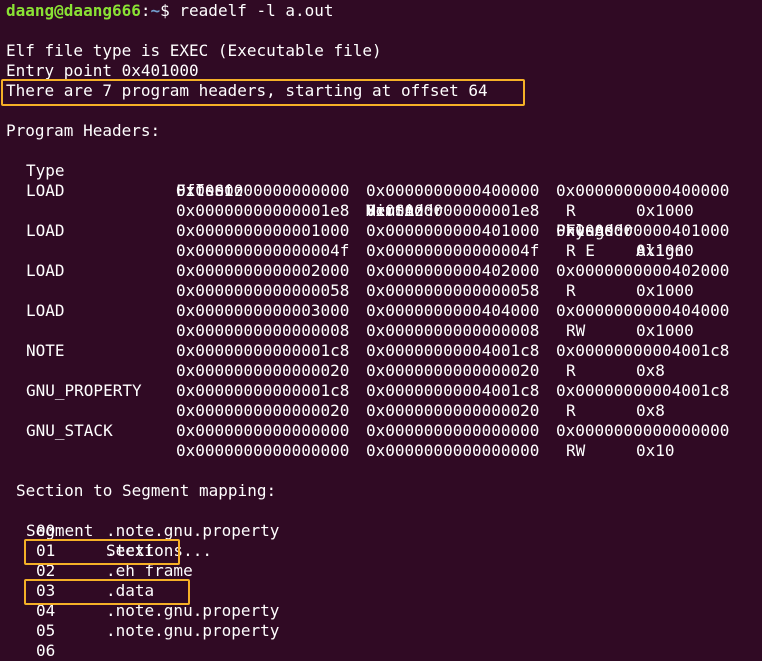  Describe the element at coordinates (263, 310) in the screenshot. I see `ph-offset-cell: 0x0000000000003000` at that location.